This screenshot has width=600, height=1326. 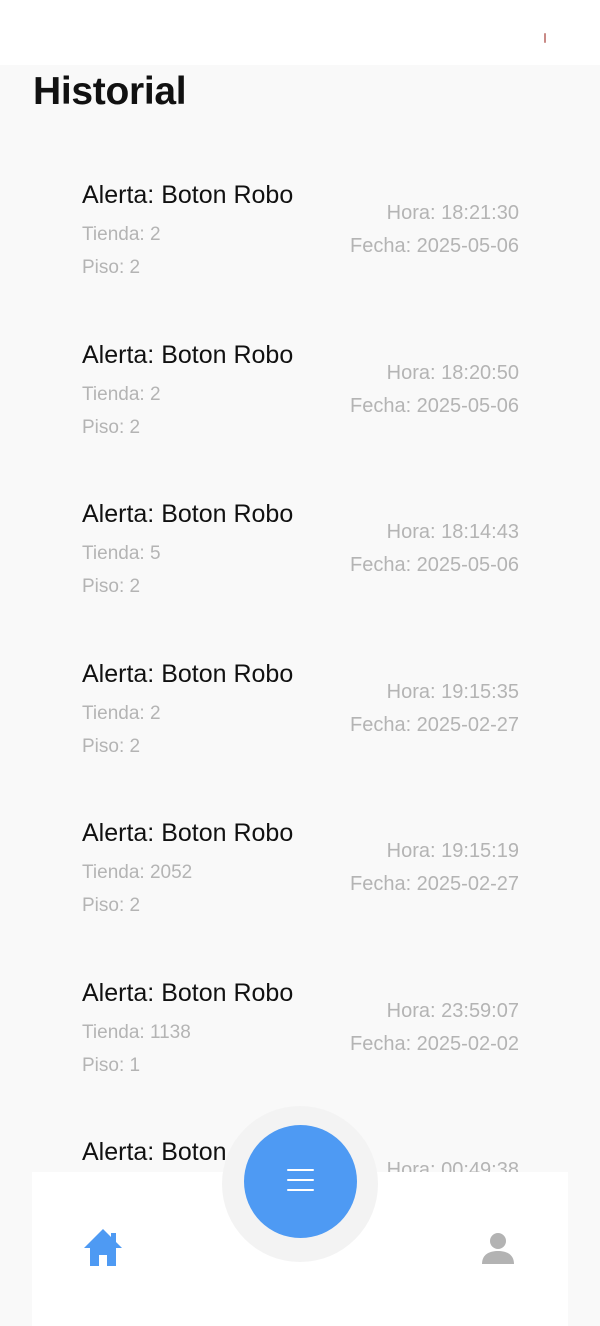 What do you see at coordinates (452, 213) in the screenshot?
I see `alert-time: Hora: 18:21:30` at bounding box center [452, 213].